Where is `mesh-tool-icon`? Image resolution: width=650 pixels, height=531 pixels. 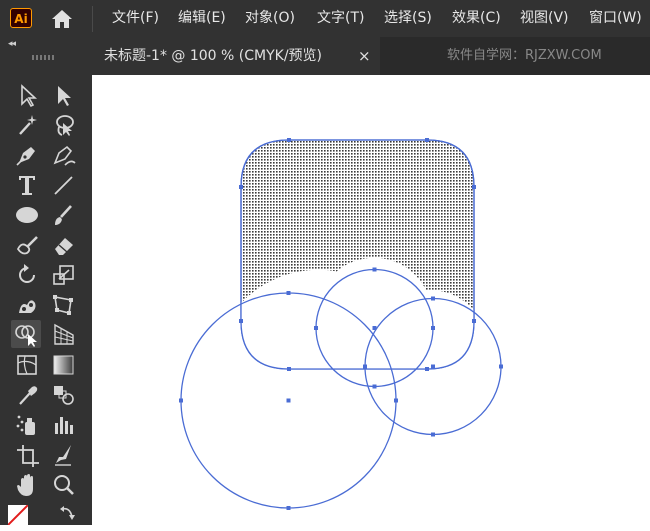 mesh-tool-icon is located at coordinates (28, 365).